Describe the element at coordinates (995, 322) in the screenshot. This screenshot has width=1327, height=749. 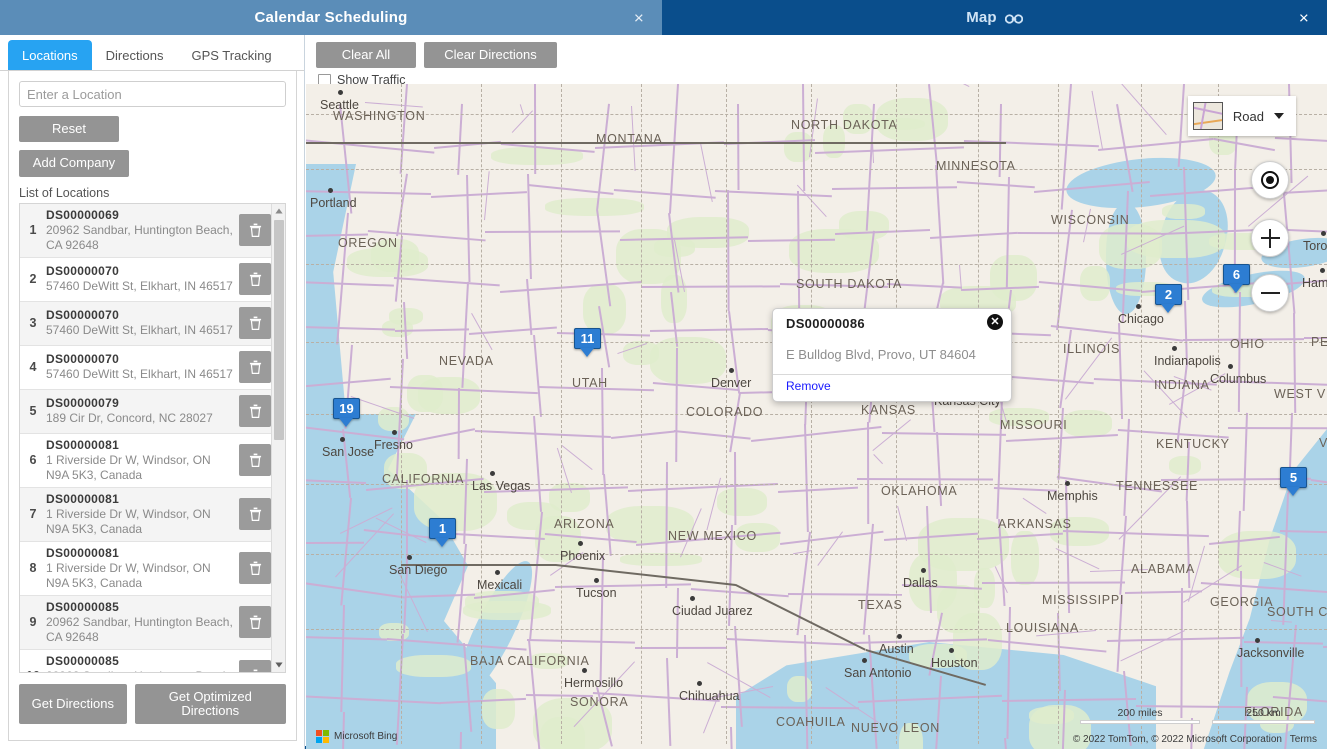
I see `close-icon: ✕` at that location.